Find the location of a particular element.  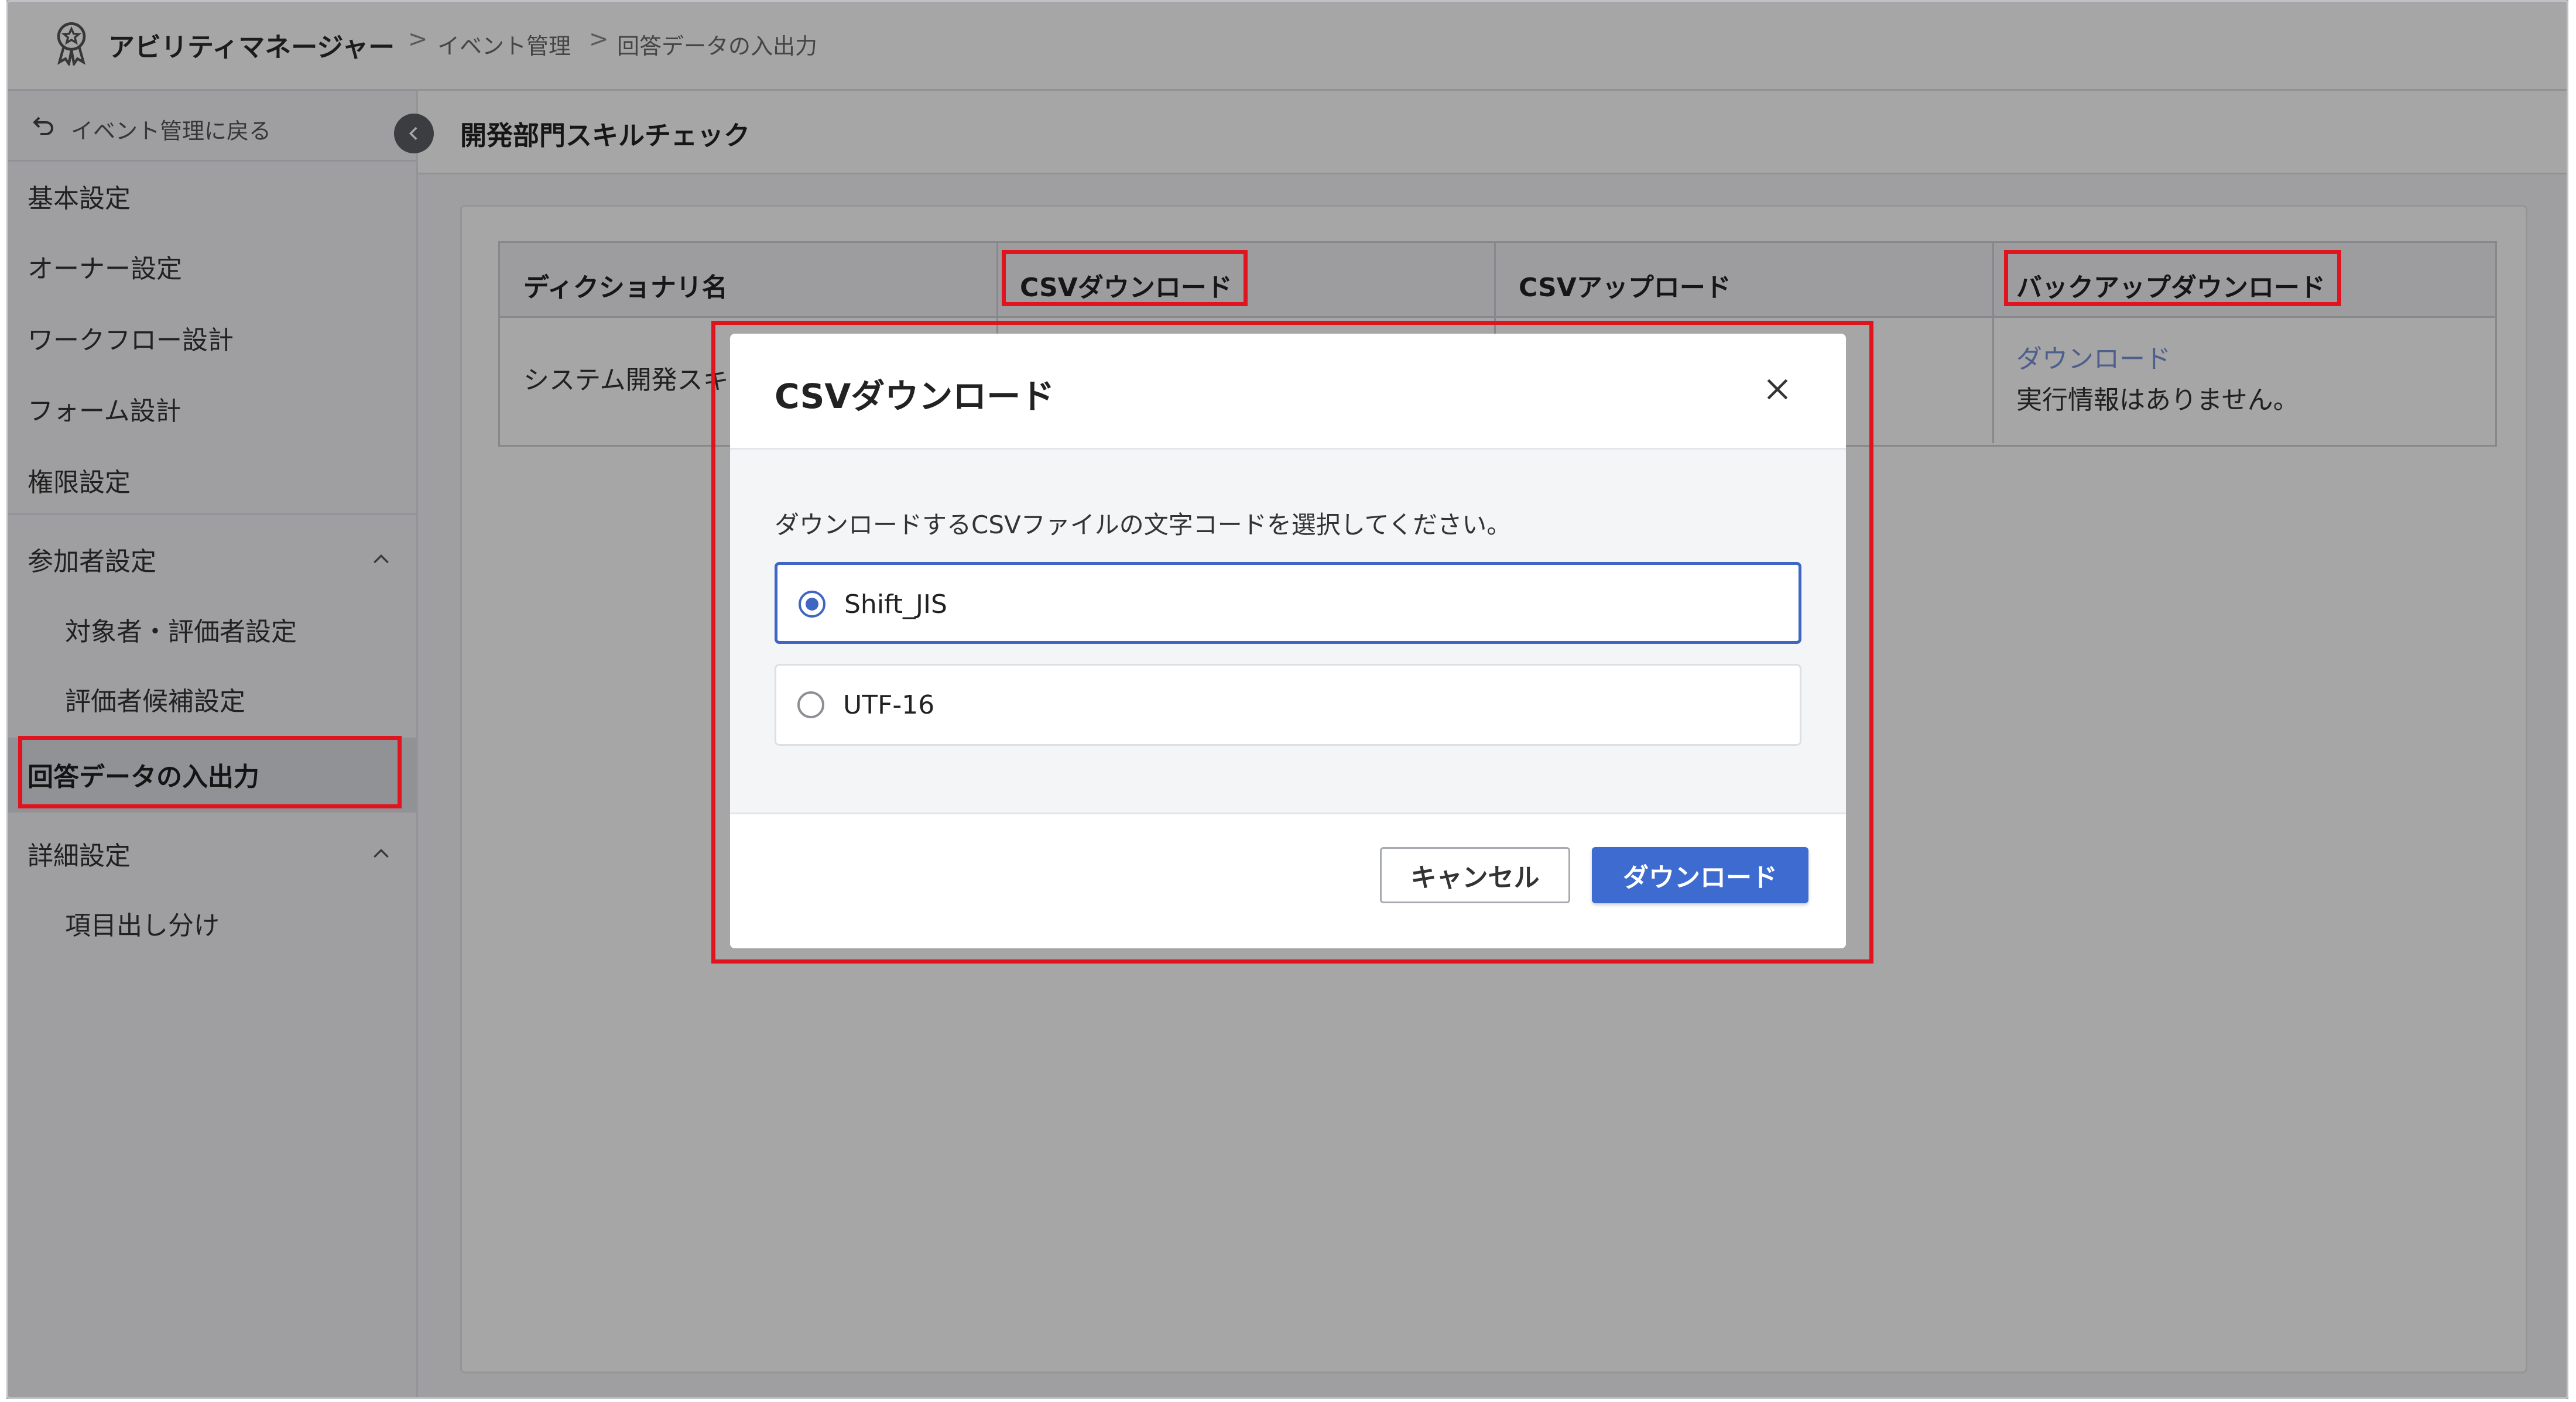

highlight-sidebar-active-item is located at coordinates (210, 772).